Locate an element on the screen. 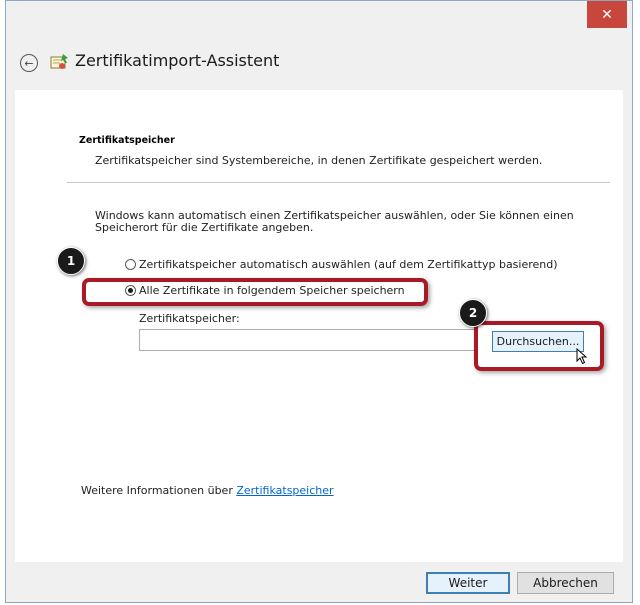 The width and height of the screenshot is (640, 605). more-info-prefix: Weitere Informationen über is located at coordinates (159, 490).